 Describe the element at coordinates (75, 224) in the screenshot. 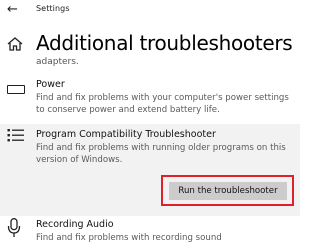

I see `item-title: Recording Audio` at that location.